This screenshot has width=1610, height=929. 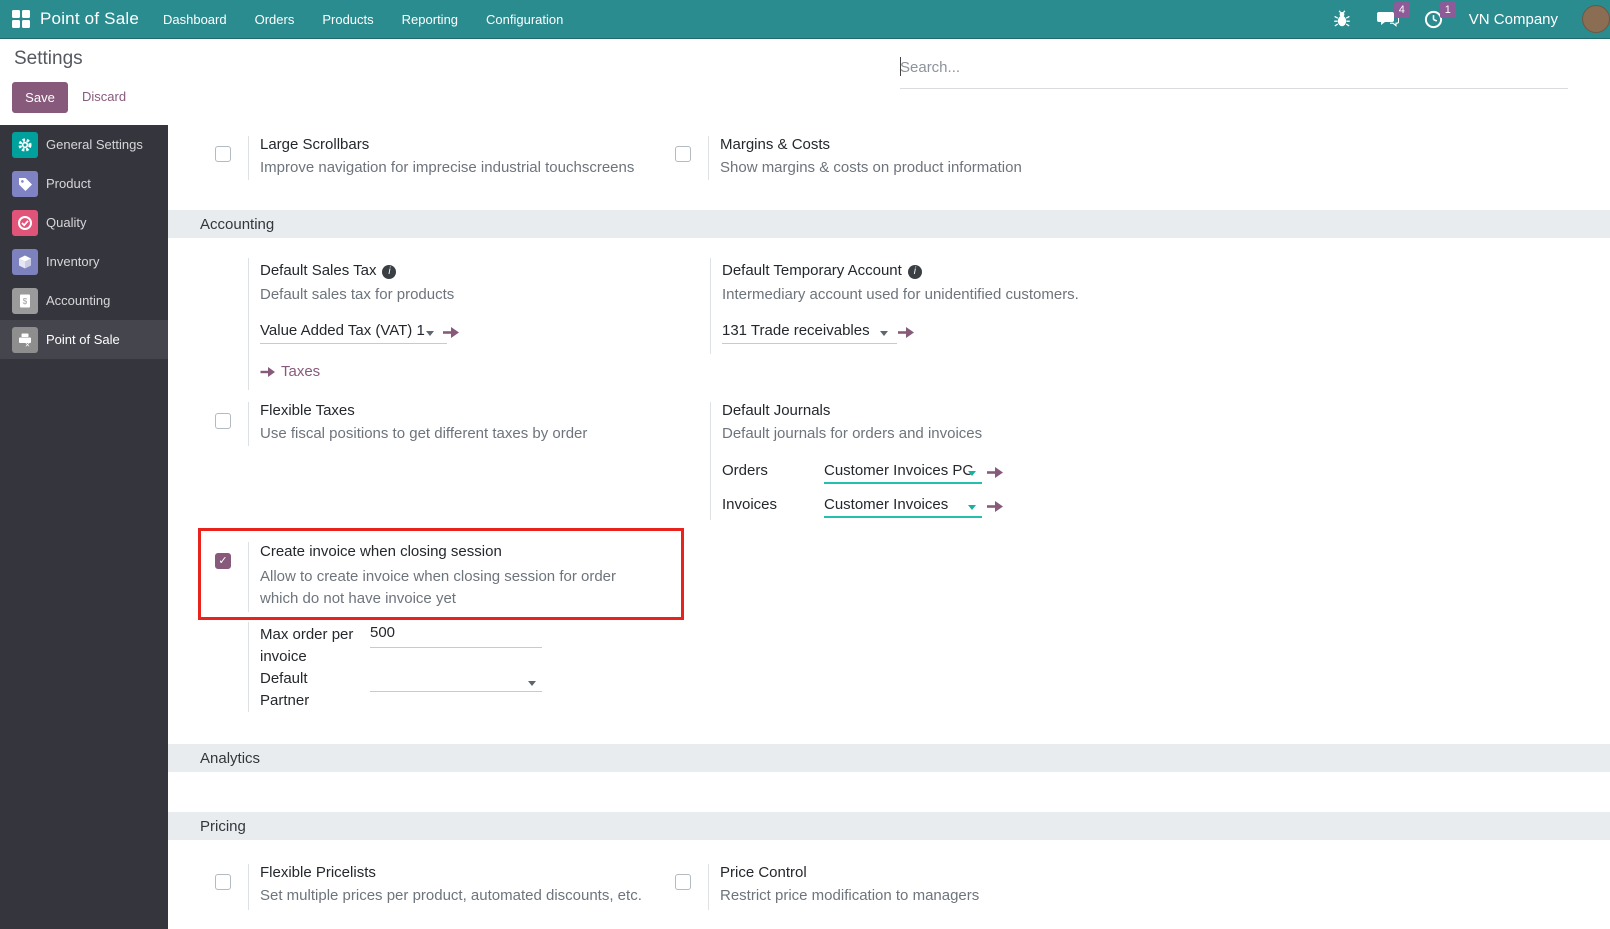 I want to click on activities-count-badge: 1, so click(x=1447, y=10).